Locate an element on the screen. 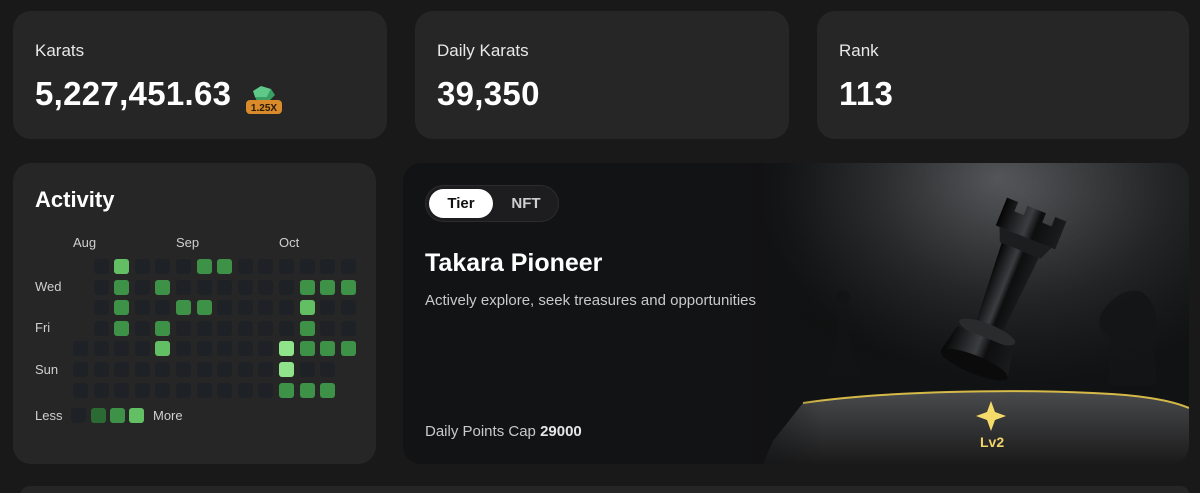 Image resolution: width=1200 pixels, height=493 pixels. gem-icon: 1.25X is located at coordinates (264, 100).